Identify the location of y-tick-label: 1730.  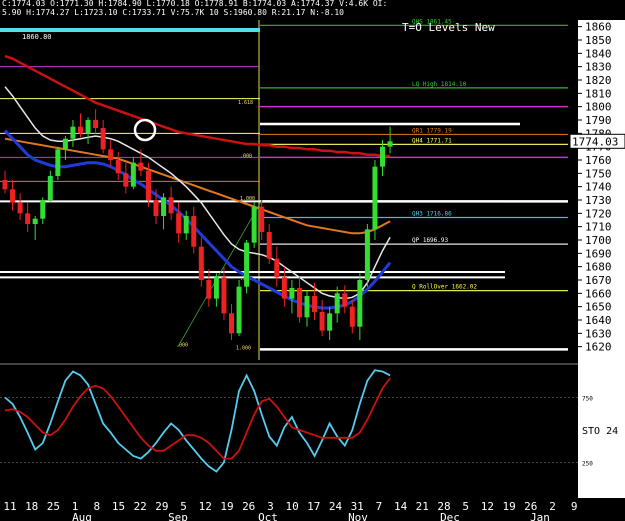
(598, 200).